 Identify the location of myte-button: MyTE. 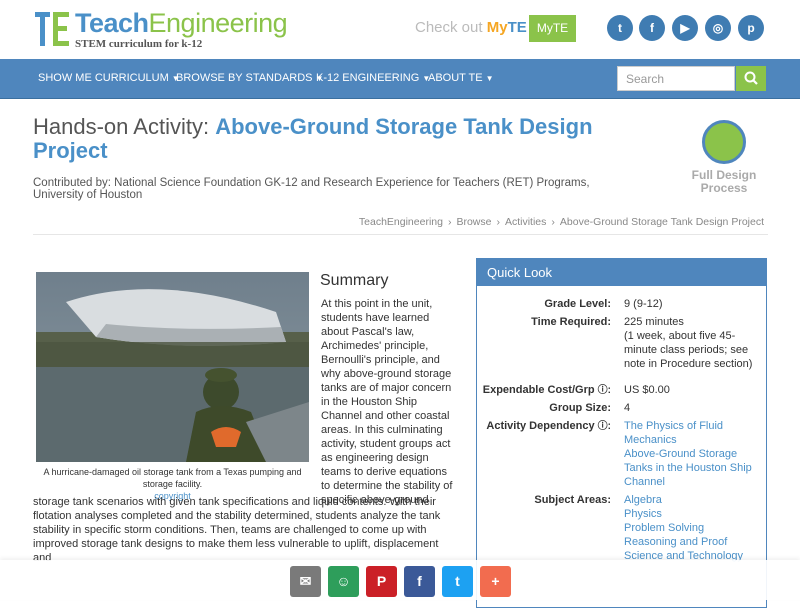
(552, 28).